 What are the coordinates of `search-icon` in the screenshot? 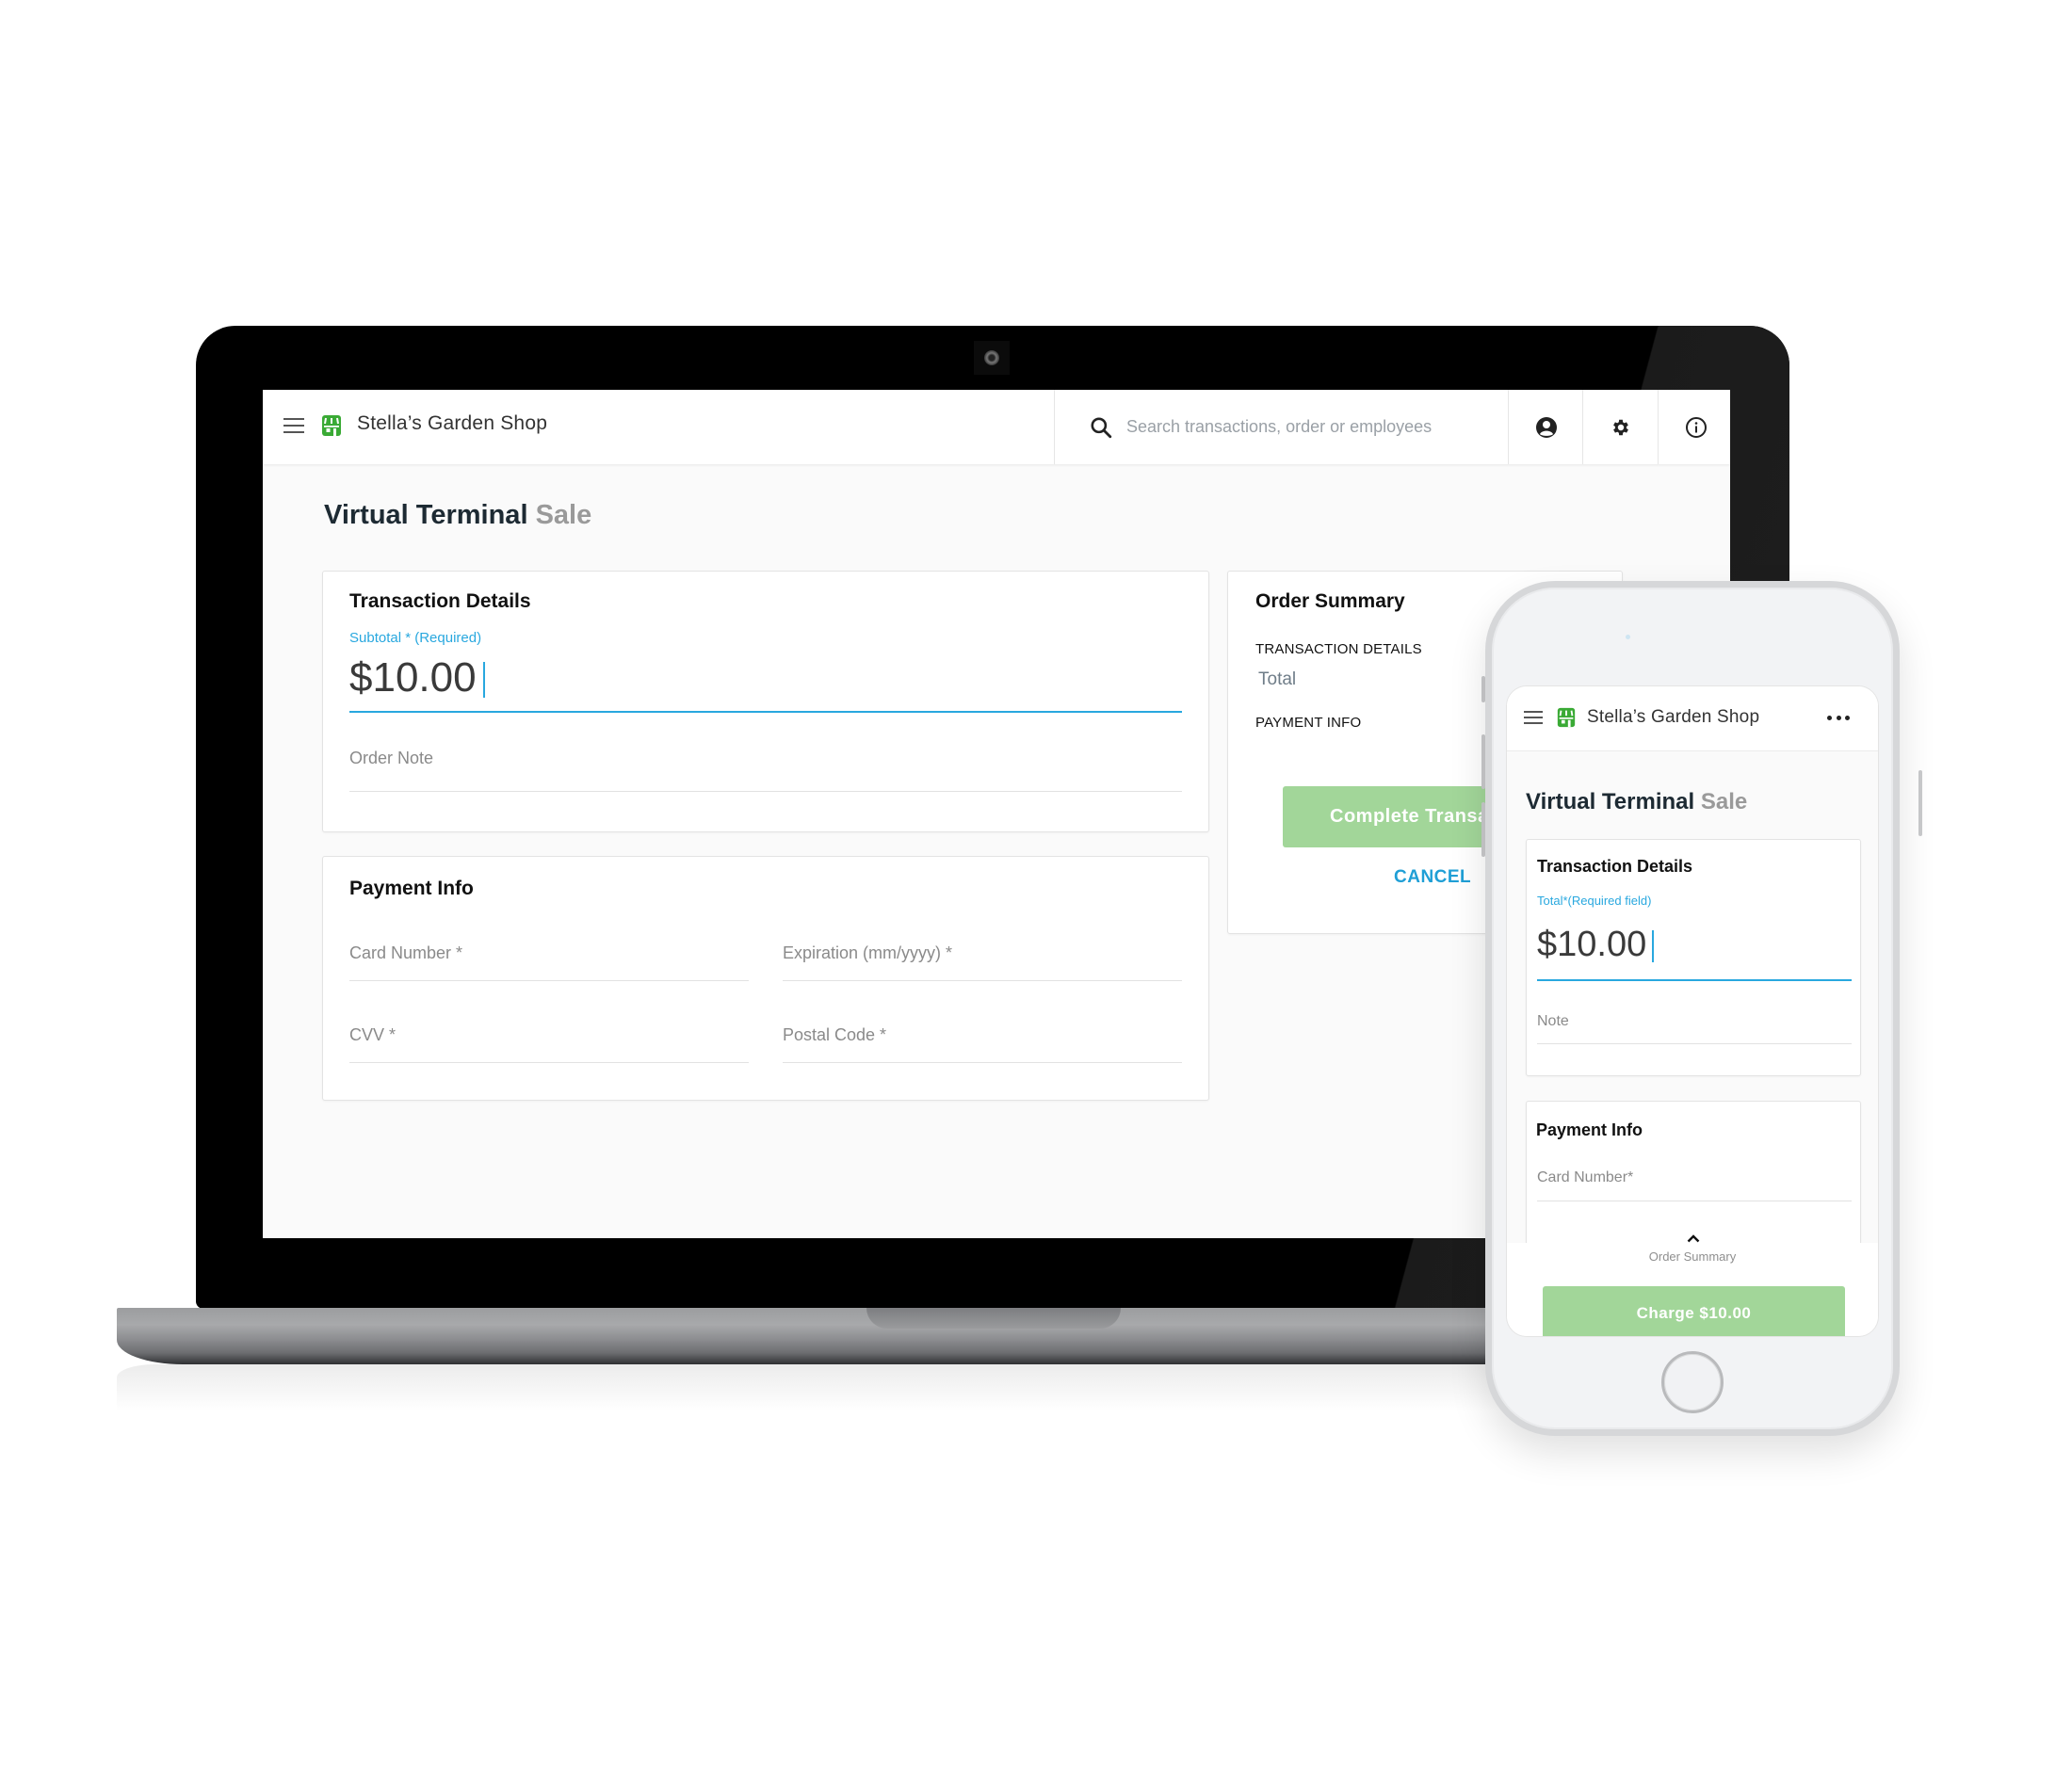 It's located at (1101, 428).